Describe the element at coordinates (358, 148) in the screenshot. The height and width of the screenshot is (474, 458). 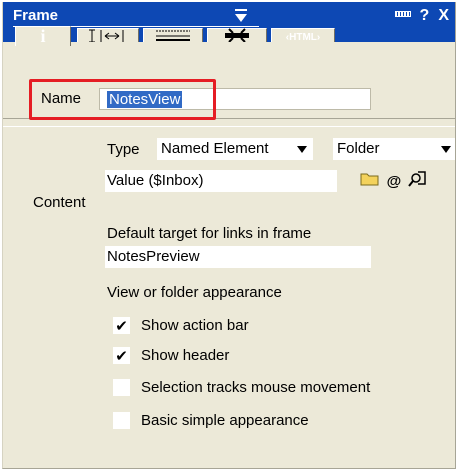
I see `element-kind-value: Folder` at that location.